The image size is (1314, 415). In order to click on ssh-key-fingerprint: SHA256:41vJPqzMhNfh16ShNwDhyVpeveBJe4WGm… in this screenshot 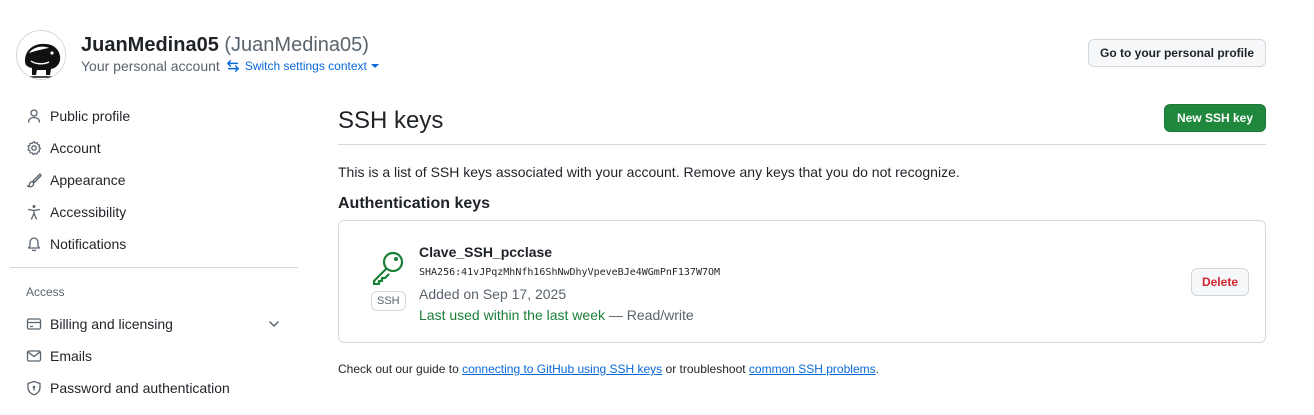, I will do `click(570, 272)`.